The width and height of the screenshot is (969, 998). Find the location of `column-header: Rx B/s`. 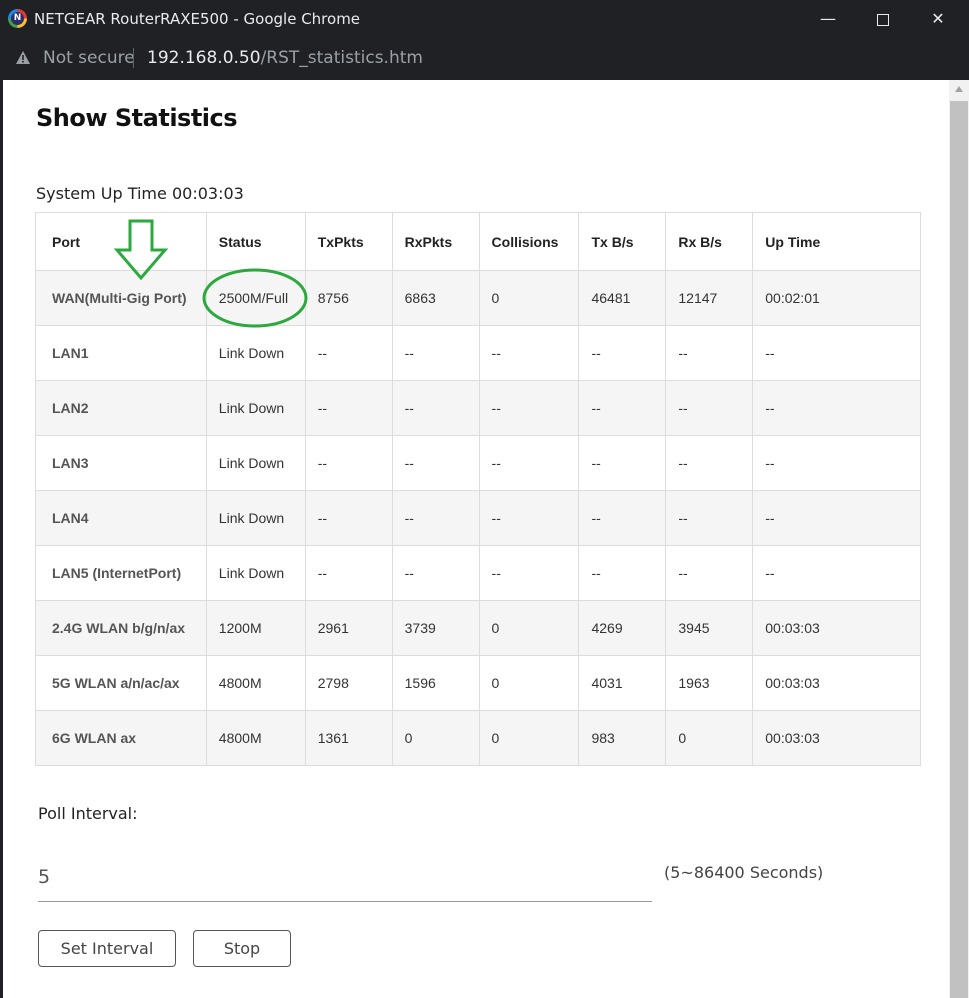

column-header: Rx B/s is located at coordinates (709, 241).